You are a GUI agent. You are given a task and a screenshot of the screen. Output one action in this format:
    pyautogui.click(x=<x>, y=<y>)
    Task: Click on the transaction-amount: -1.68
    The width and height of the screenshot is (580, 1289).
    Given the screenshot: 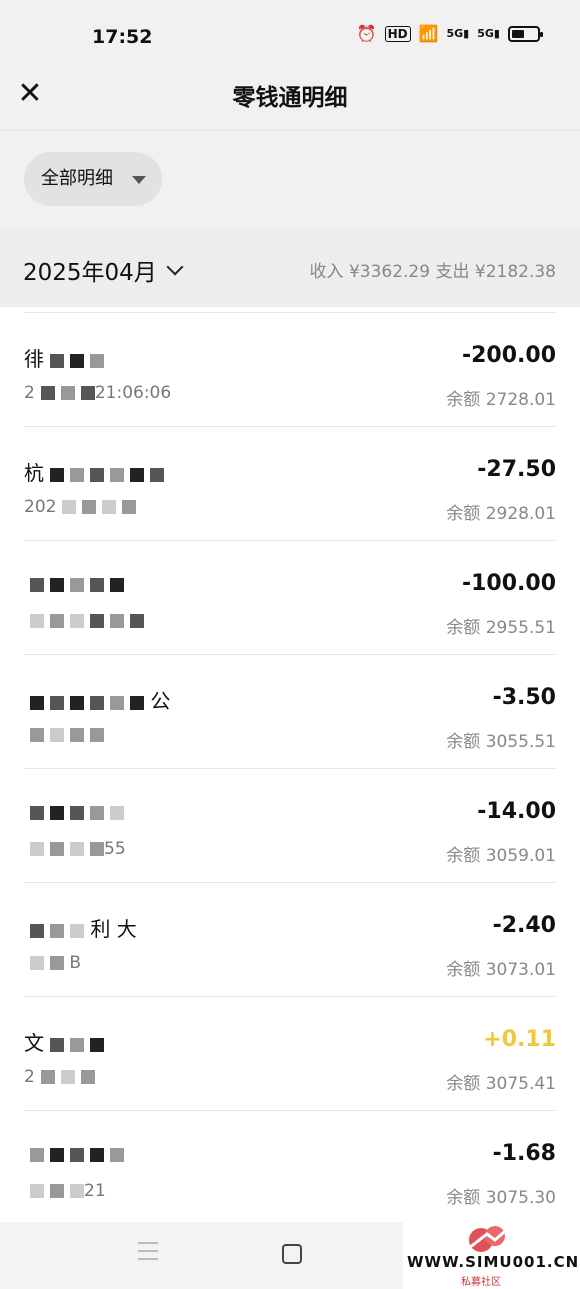 What is the action you would take?
    pyautogui.click(x=524, y=1153)
    